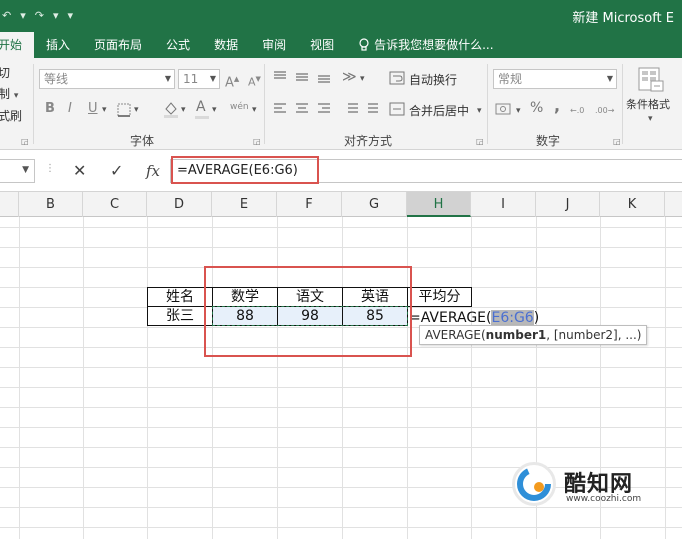 This screenshot has width=682, height=539. I want to click on vertical-align-icons, so click(304, 77).